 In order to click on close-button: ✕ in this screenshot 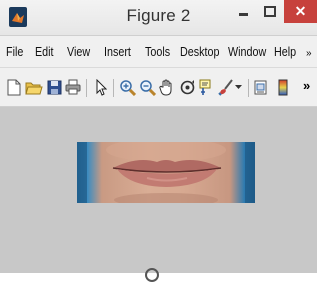, I will do `click(300, 11)`.